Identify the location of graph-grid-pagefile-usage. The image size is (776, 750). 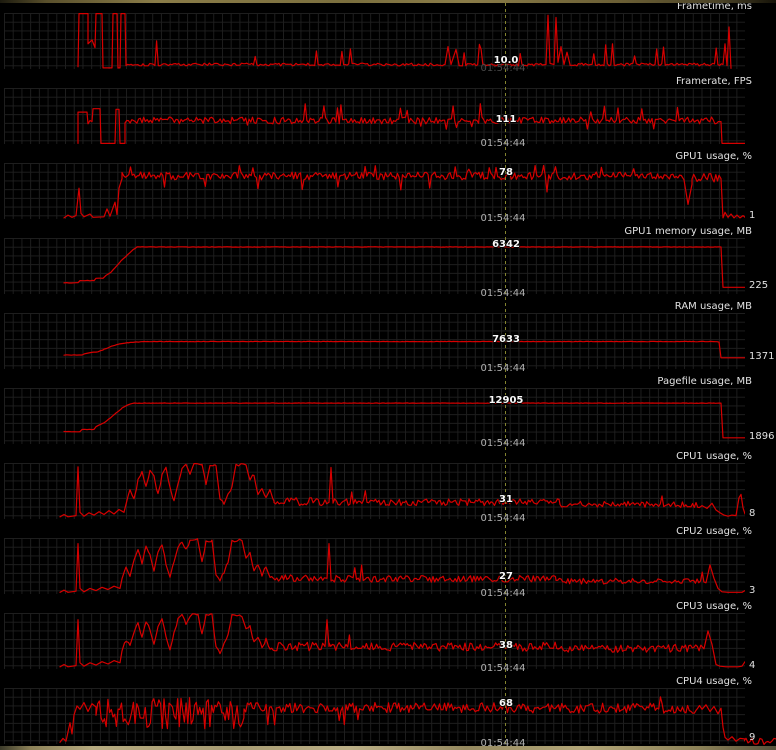
(374, 416).